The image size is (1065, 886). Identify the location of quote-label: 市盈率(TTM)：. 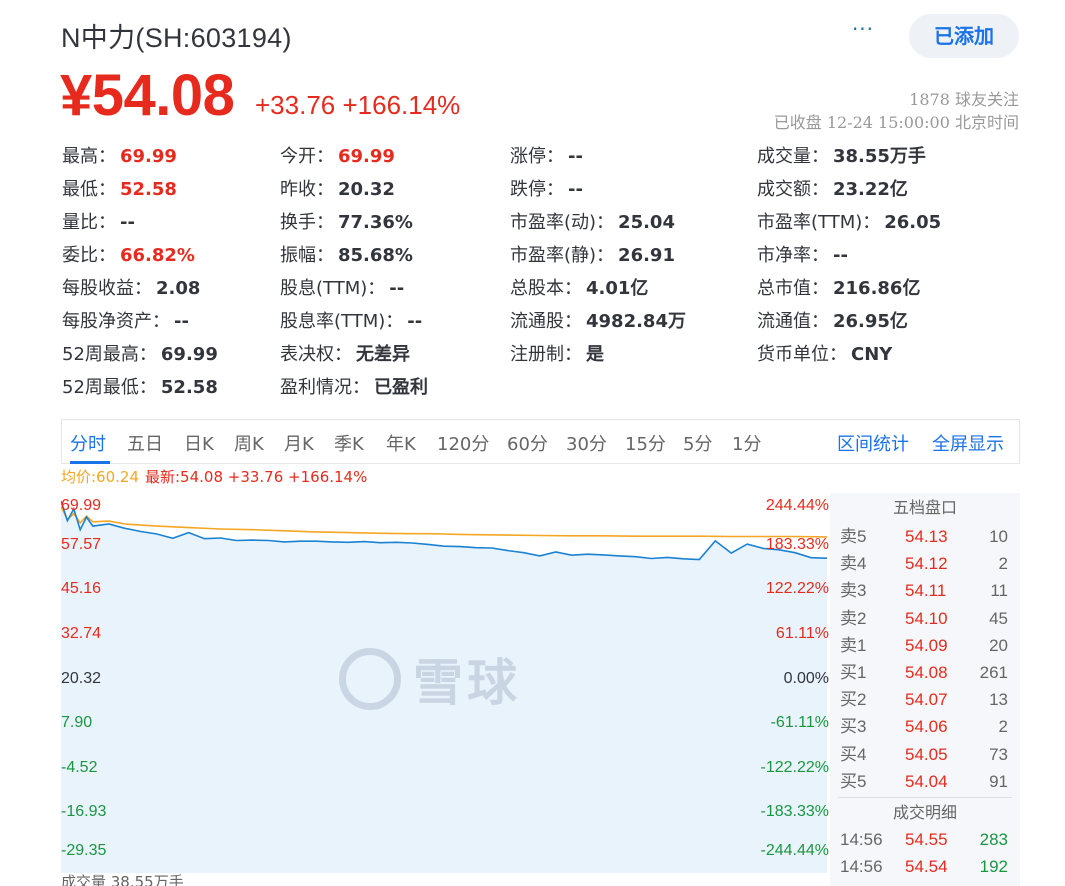
(819, 222).